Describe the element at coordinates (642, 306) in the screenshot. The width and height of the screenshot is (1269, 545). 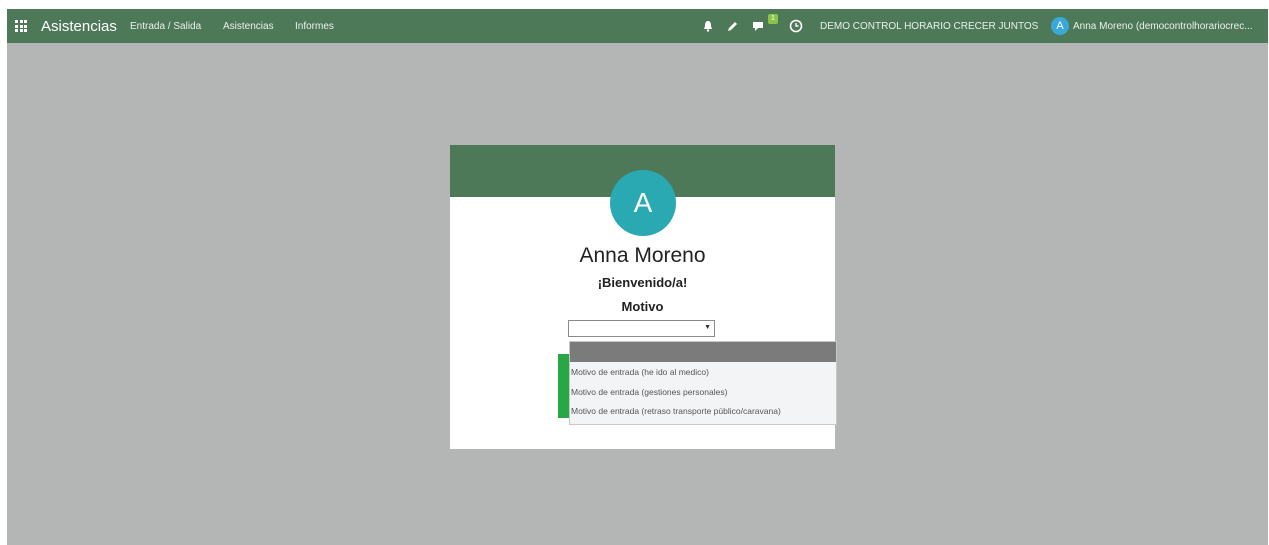
I see `motivo-label: Motivo` at that location.